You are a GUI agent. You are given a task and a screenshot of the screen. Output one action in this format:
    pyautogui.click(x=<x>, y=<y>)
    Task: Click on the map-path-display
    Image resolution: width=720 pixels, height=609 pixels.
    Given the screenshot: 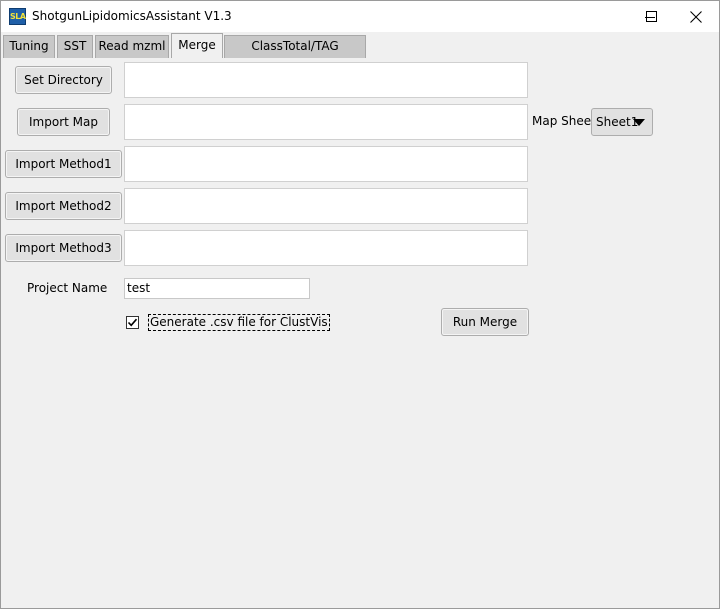 What is the action you would take?
    pyautogui.click(x=326, y=122)
    